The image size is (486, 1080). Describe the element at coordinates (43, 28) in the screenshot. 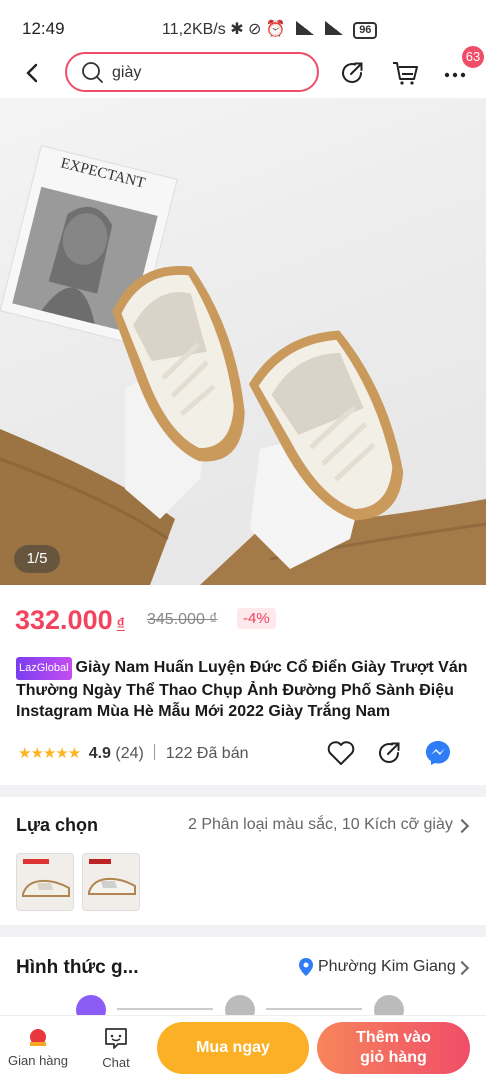

I see `status-time: 12:49` at that location.